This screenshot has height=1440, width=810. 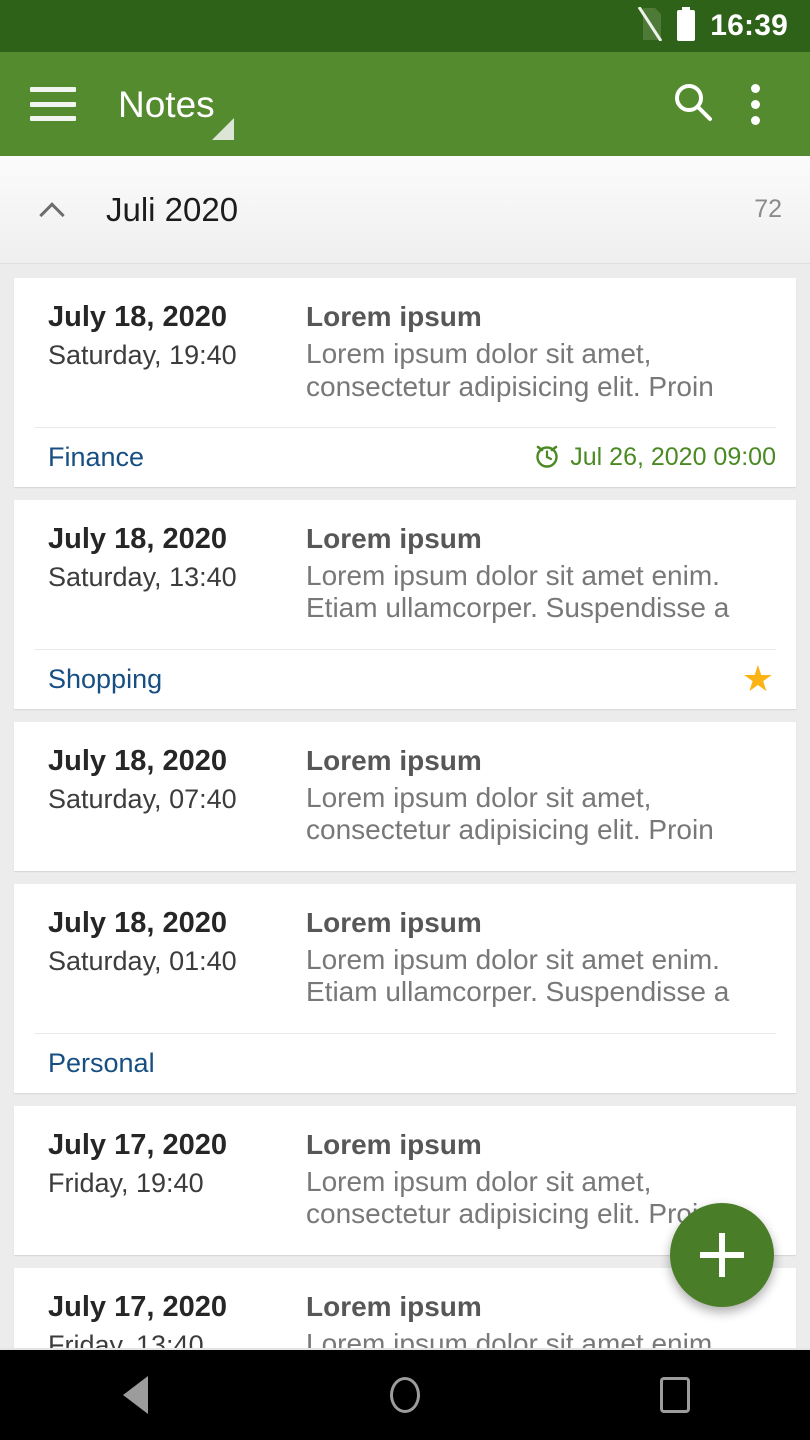 I want to click on note-weekday-time: Saturday, 13:40, so click(x=142, y=577).